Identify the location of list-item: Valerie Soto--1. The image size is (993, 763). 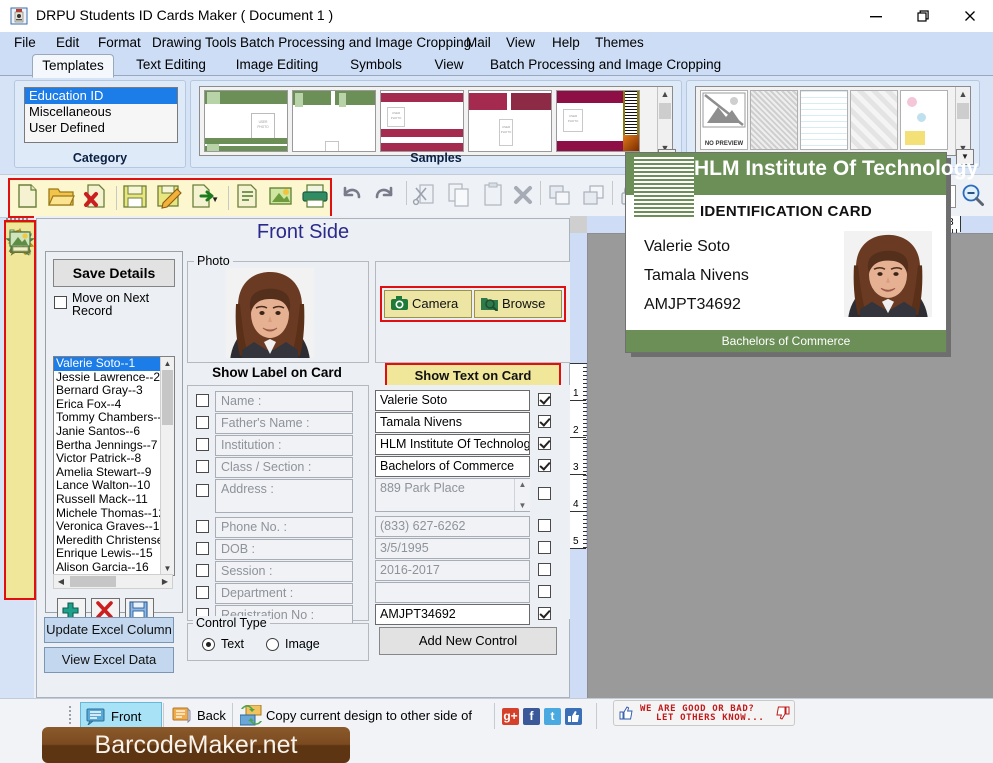
(114, 364).